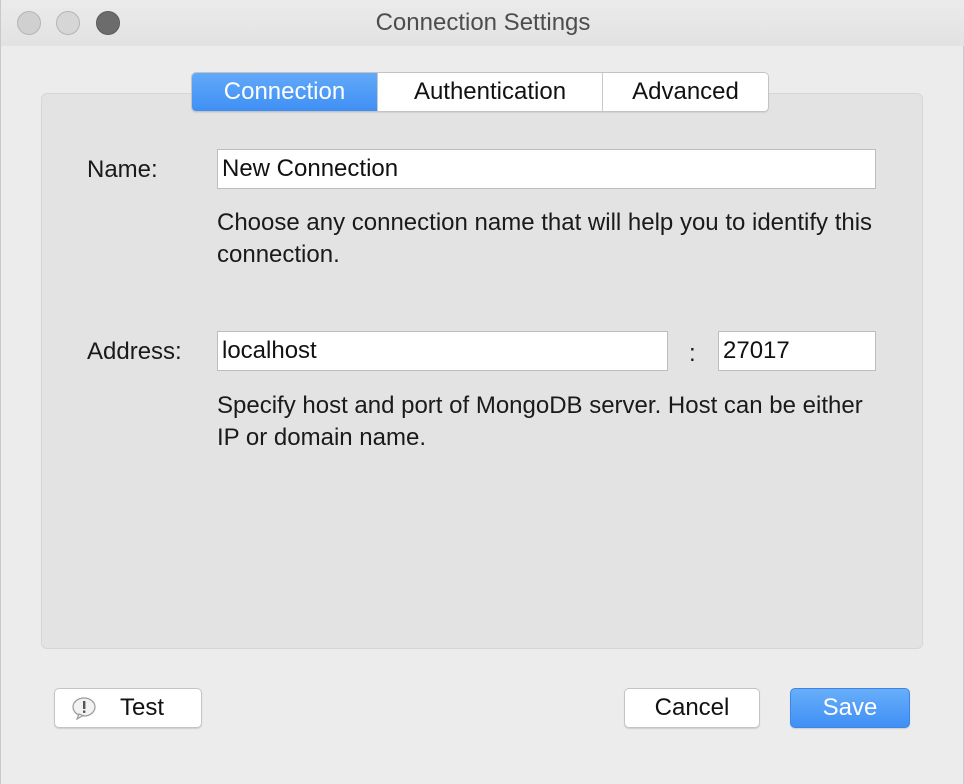 The image size is (964, 784). Describe the element at coordinates (546, 169) in the screenshot. I see `name-field: New Connection` at that location.